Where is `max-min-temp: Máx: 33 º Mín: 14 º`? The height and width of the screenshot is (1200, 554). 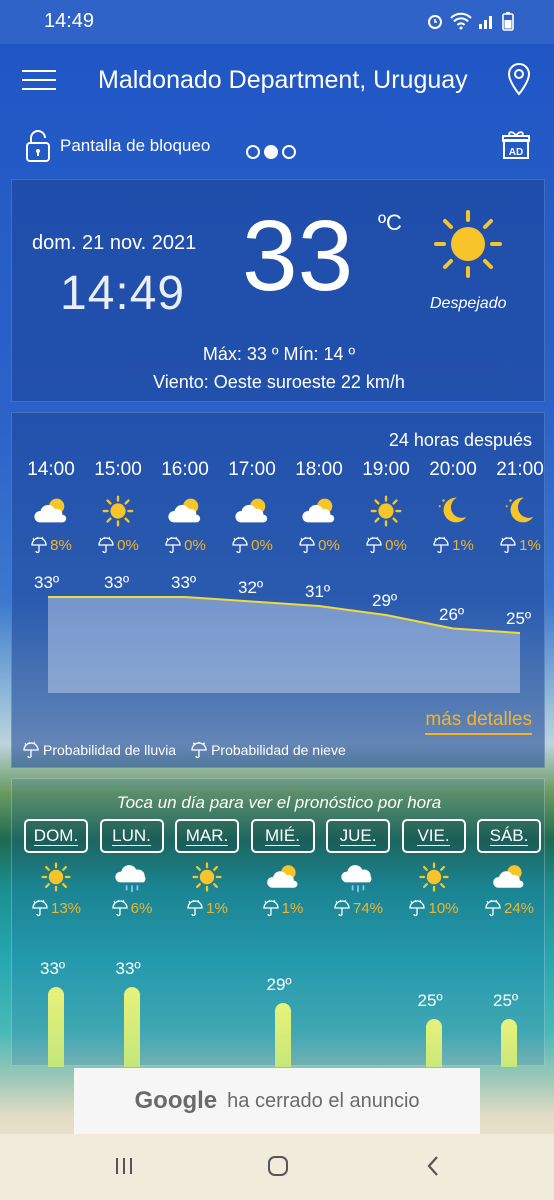 max-min-temp: Máx: 33 º Mín: 14 º is located at coordinates (279, 354).